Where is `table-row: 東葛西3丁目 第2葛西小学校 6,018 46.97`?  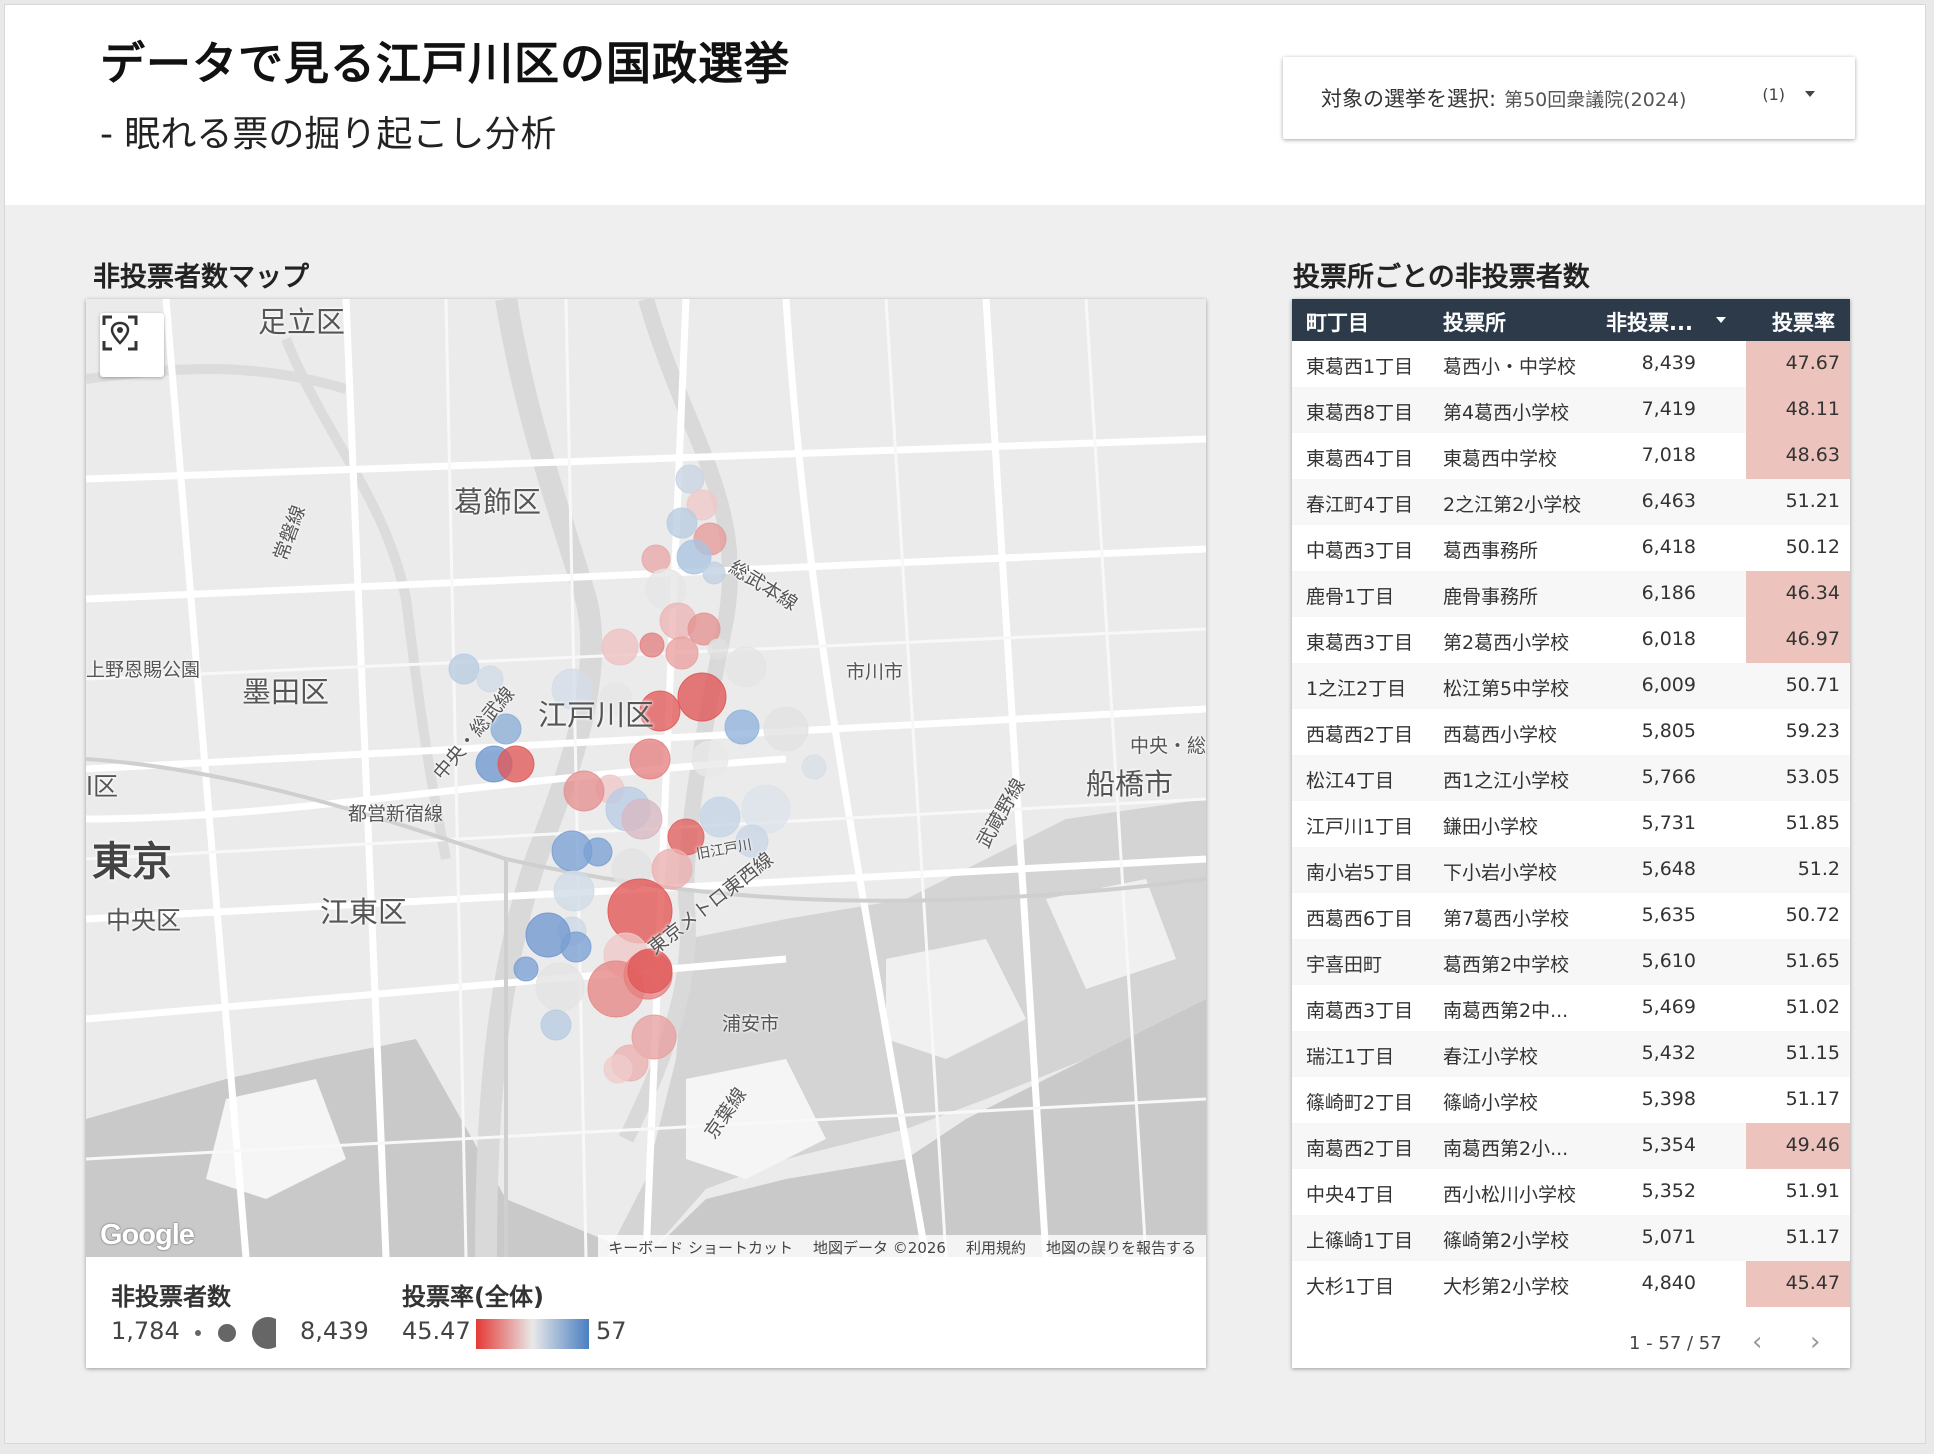
table-row: 東葛西3丁目 第2葛西小学校 6,018 46.97 is located at coordinates (1571, 640).